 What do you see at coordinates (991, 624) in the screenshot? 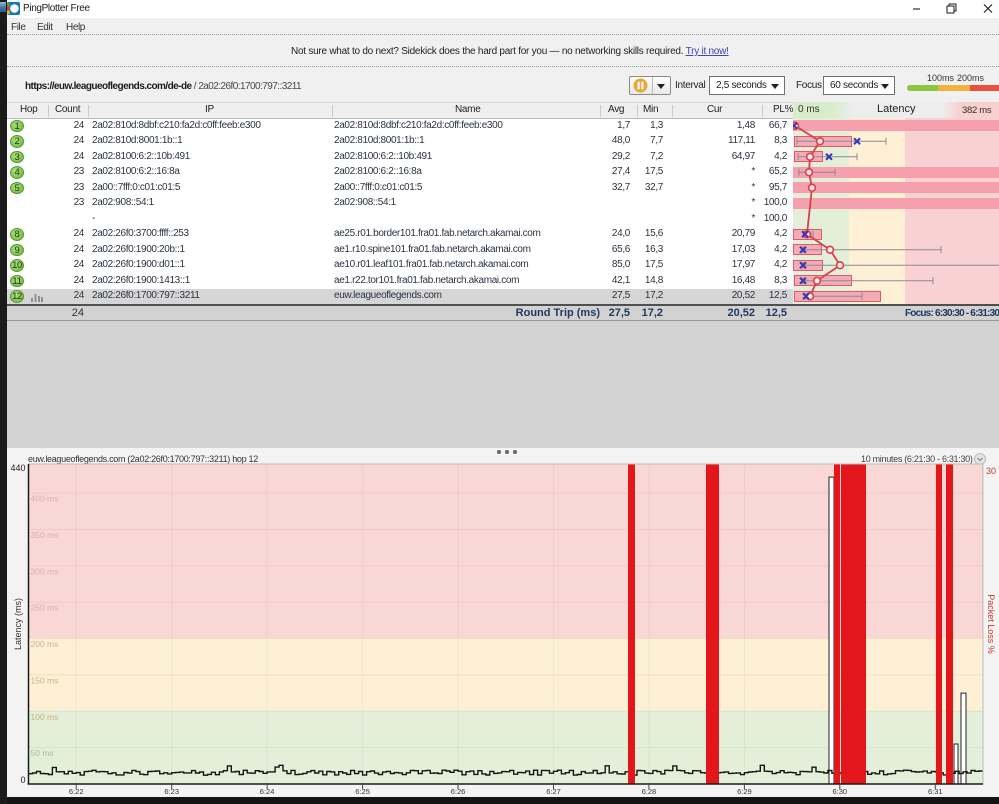
I see `svg-text: Packet Loss %` at bounding box center [991, 624].